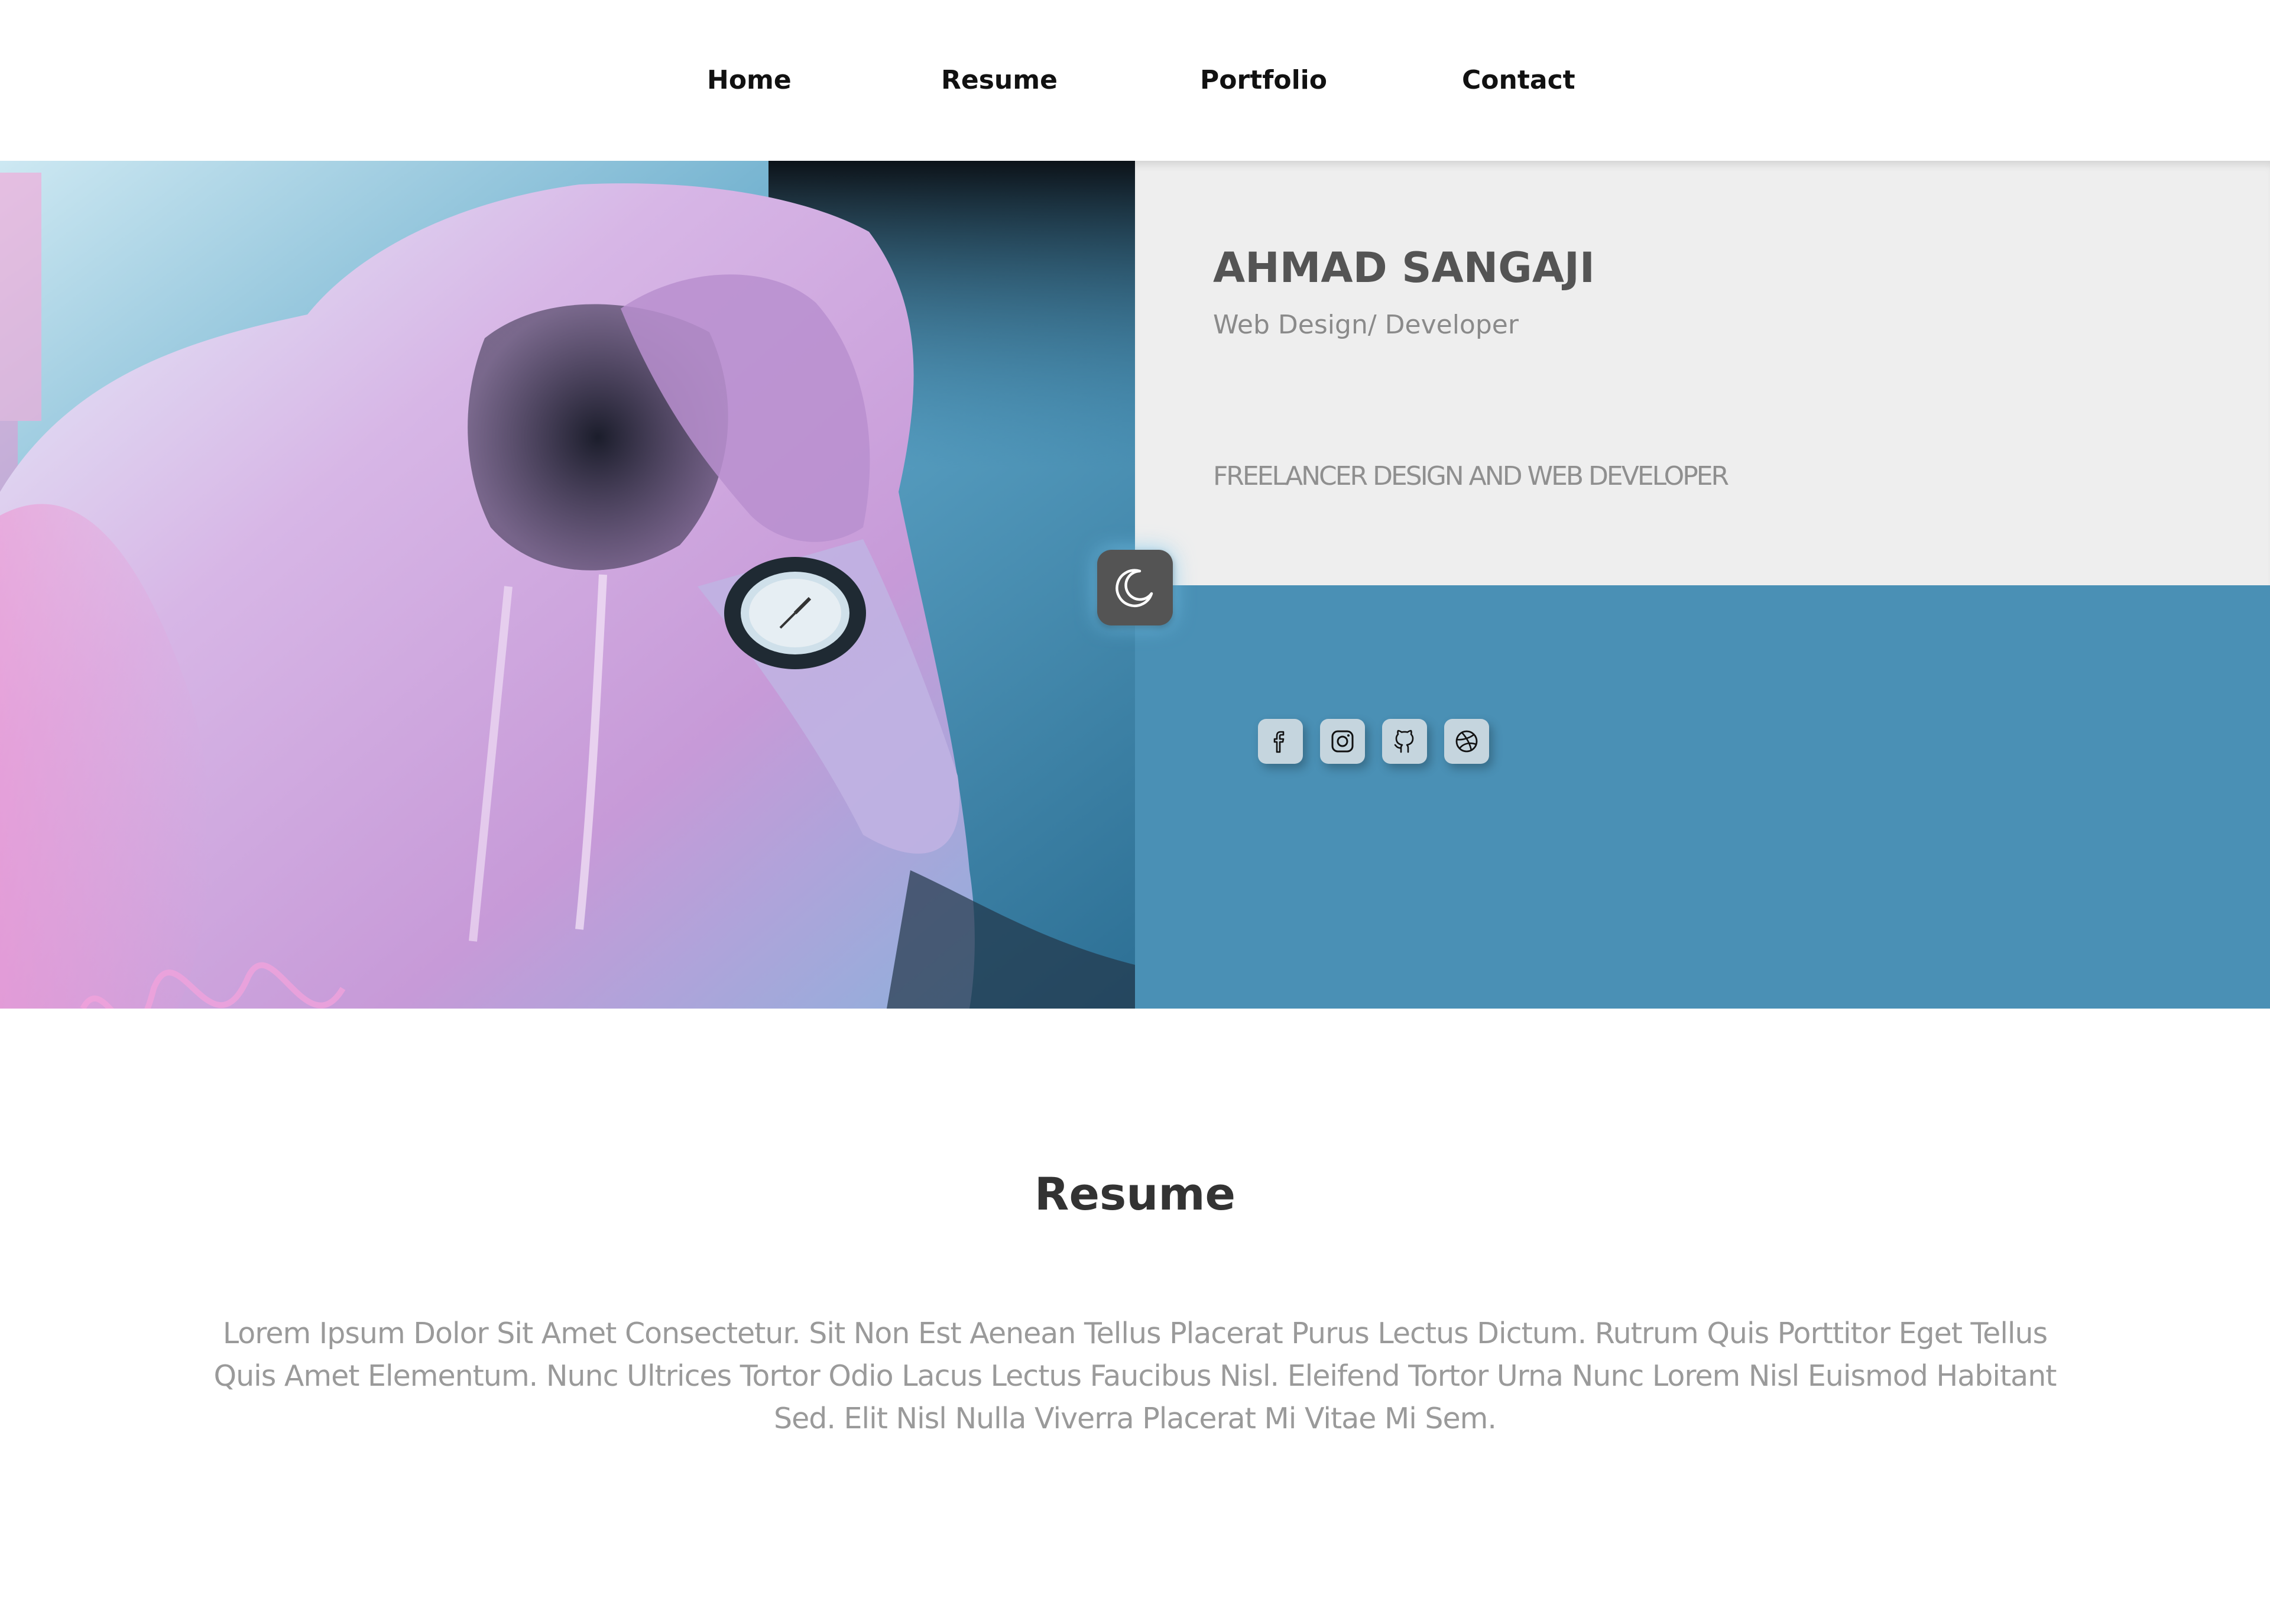 The height and width of the screenshot is (1624, 2270). Describe the element at coordinates (1404, 268) in the screenshot. I see `profile-name: AHMAD SANGAJI` at that location.